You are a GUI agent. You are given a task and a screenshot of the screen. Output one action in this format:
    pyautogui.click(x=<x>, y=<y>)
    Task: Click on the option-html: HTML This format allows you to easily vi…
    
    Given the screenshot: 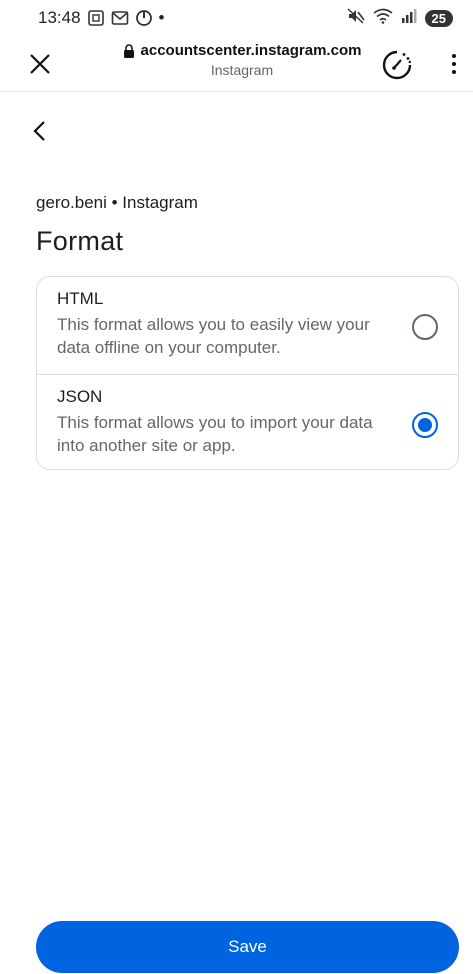 What is the action you would take?
    pyautogui.click(x=247, y=325)
    